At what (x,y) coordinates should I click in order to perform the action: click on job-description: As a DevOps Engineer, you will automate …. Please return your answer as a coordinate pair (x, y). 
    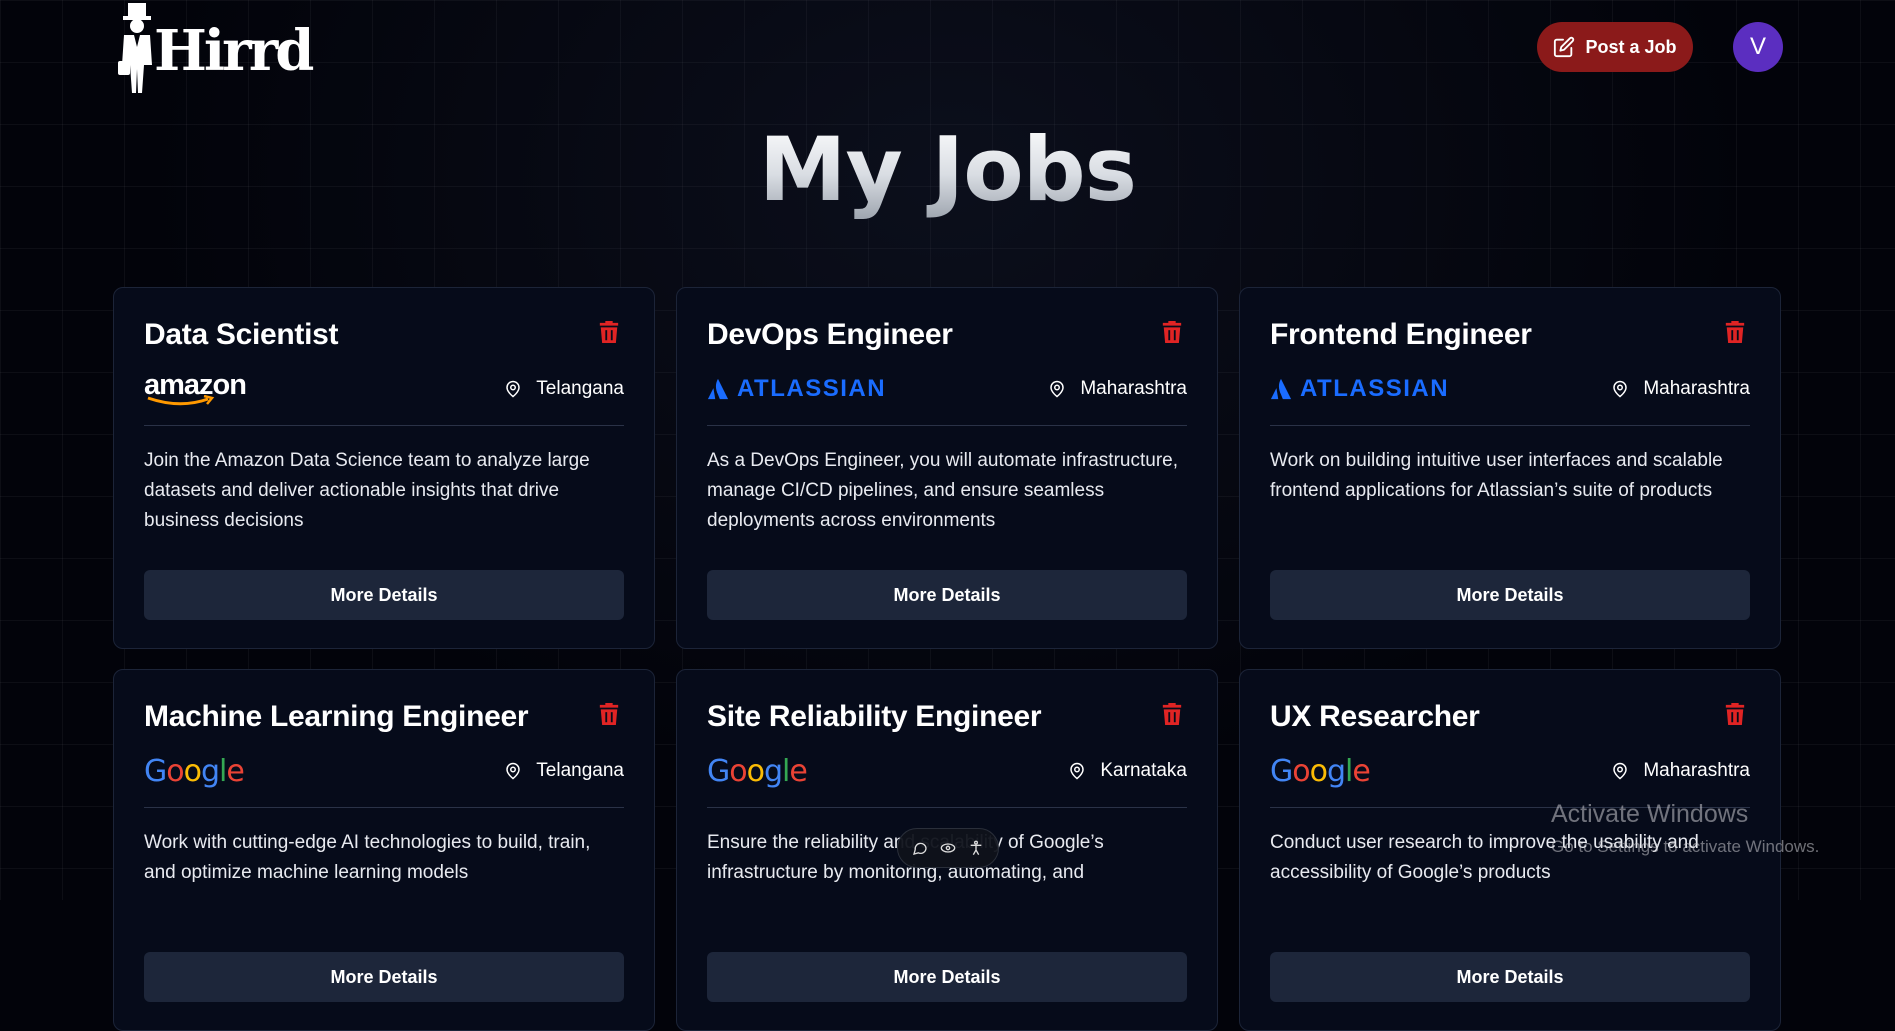
    Looking at the image, I should click on (943, 490).